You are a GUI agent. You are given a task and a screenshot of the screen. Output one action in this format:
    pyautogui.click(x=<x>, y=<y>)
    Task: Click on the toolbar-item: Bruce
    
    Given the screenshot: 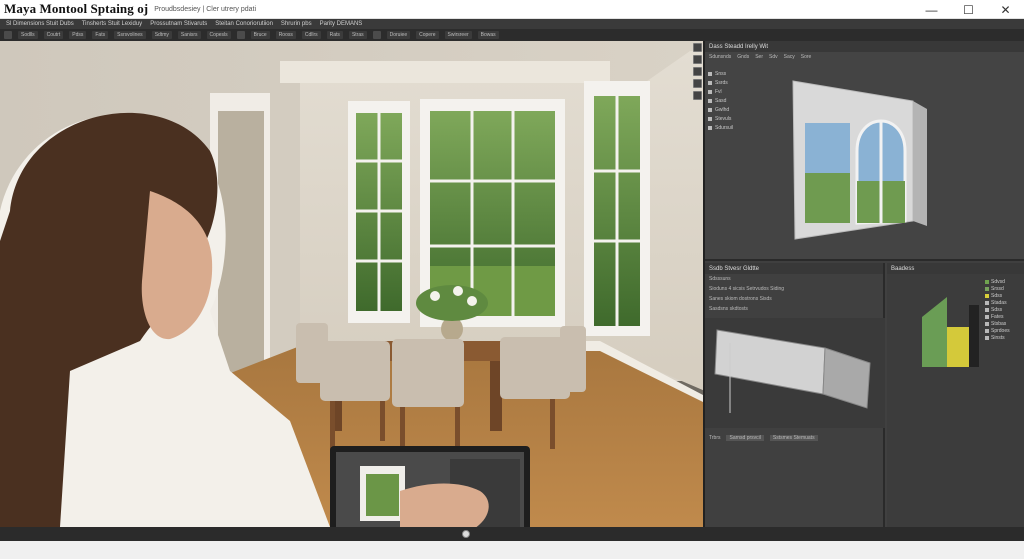 What is the action you would take?
    pyautogui.click(x=260, y=35)
    